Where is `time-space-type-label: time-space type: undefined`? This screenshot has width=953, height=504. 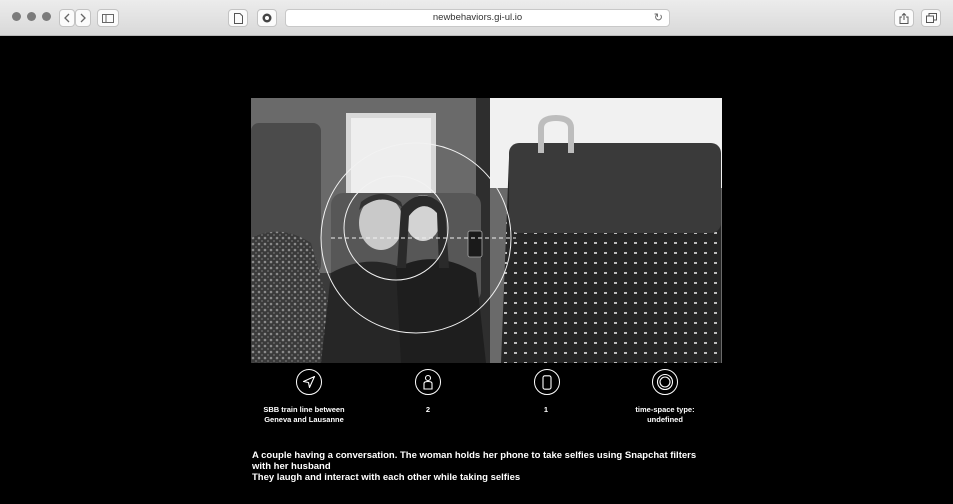
time-space-type-label: time-space type: undefined is located at coordinates (665, 414).